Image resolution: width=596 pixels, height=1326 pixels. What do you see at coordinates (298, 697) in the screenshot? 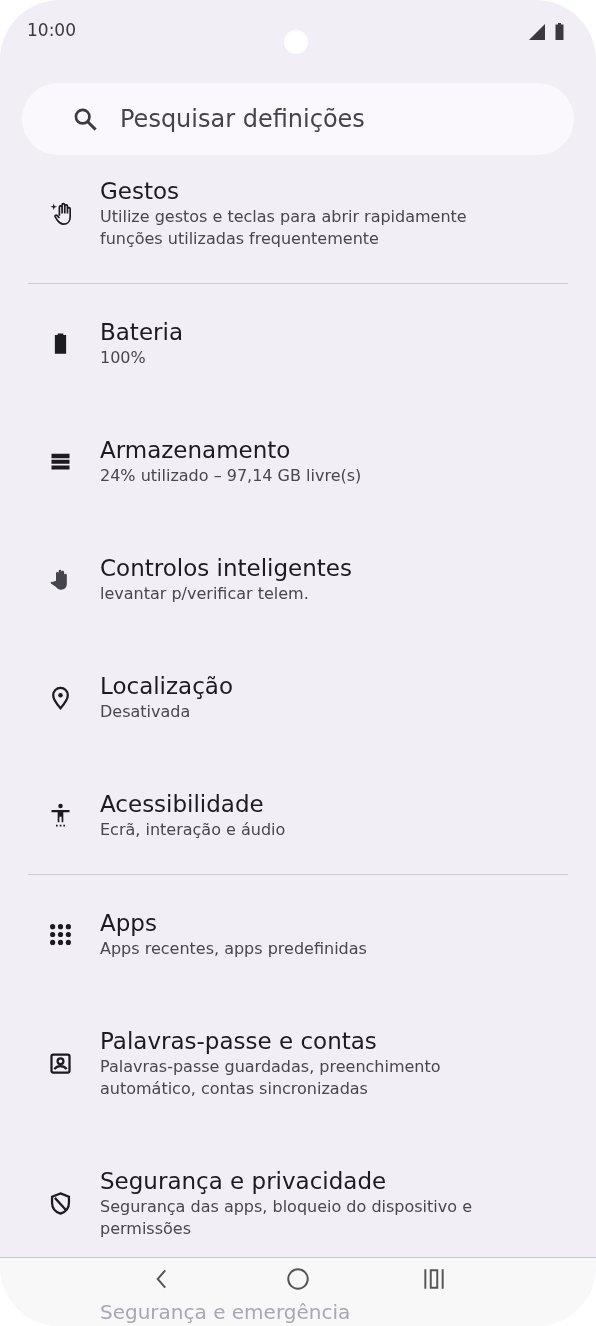
I see `settings-item: Localização Desativada` at bounding box center [298, 697].